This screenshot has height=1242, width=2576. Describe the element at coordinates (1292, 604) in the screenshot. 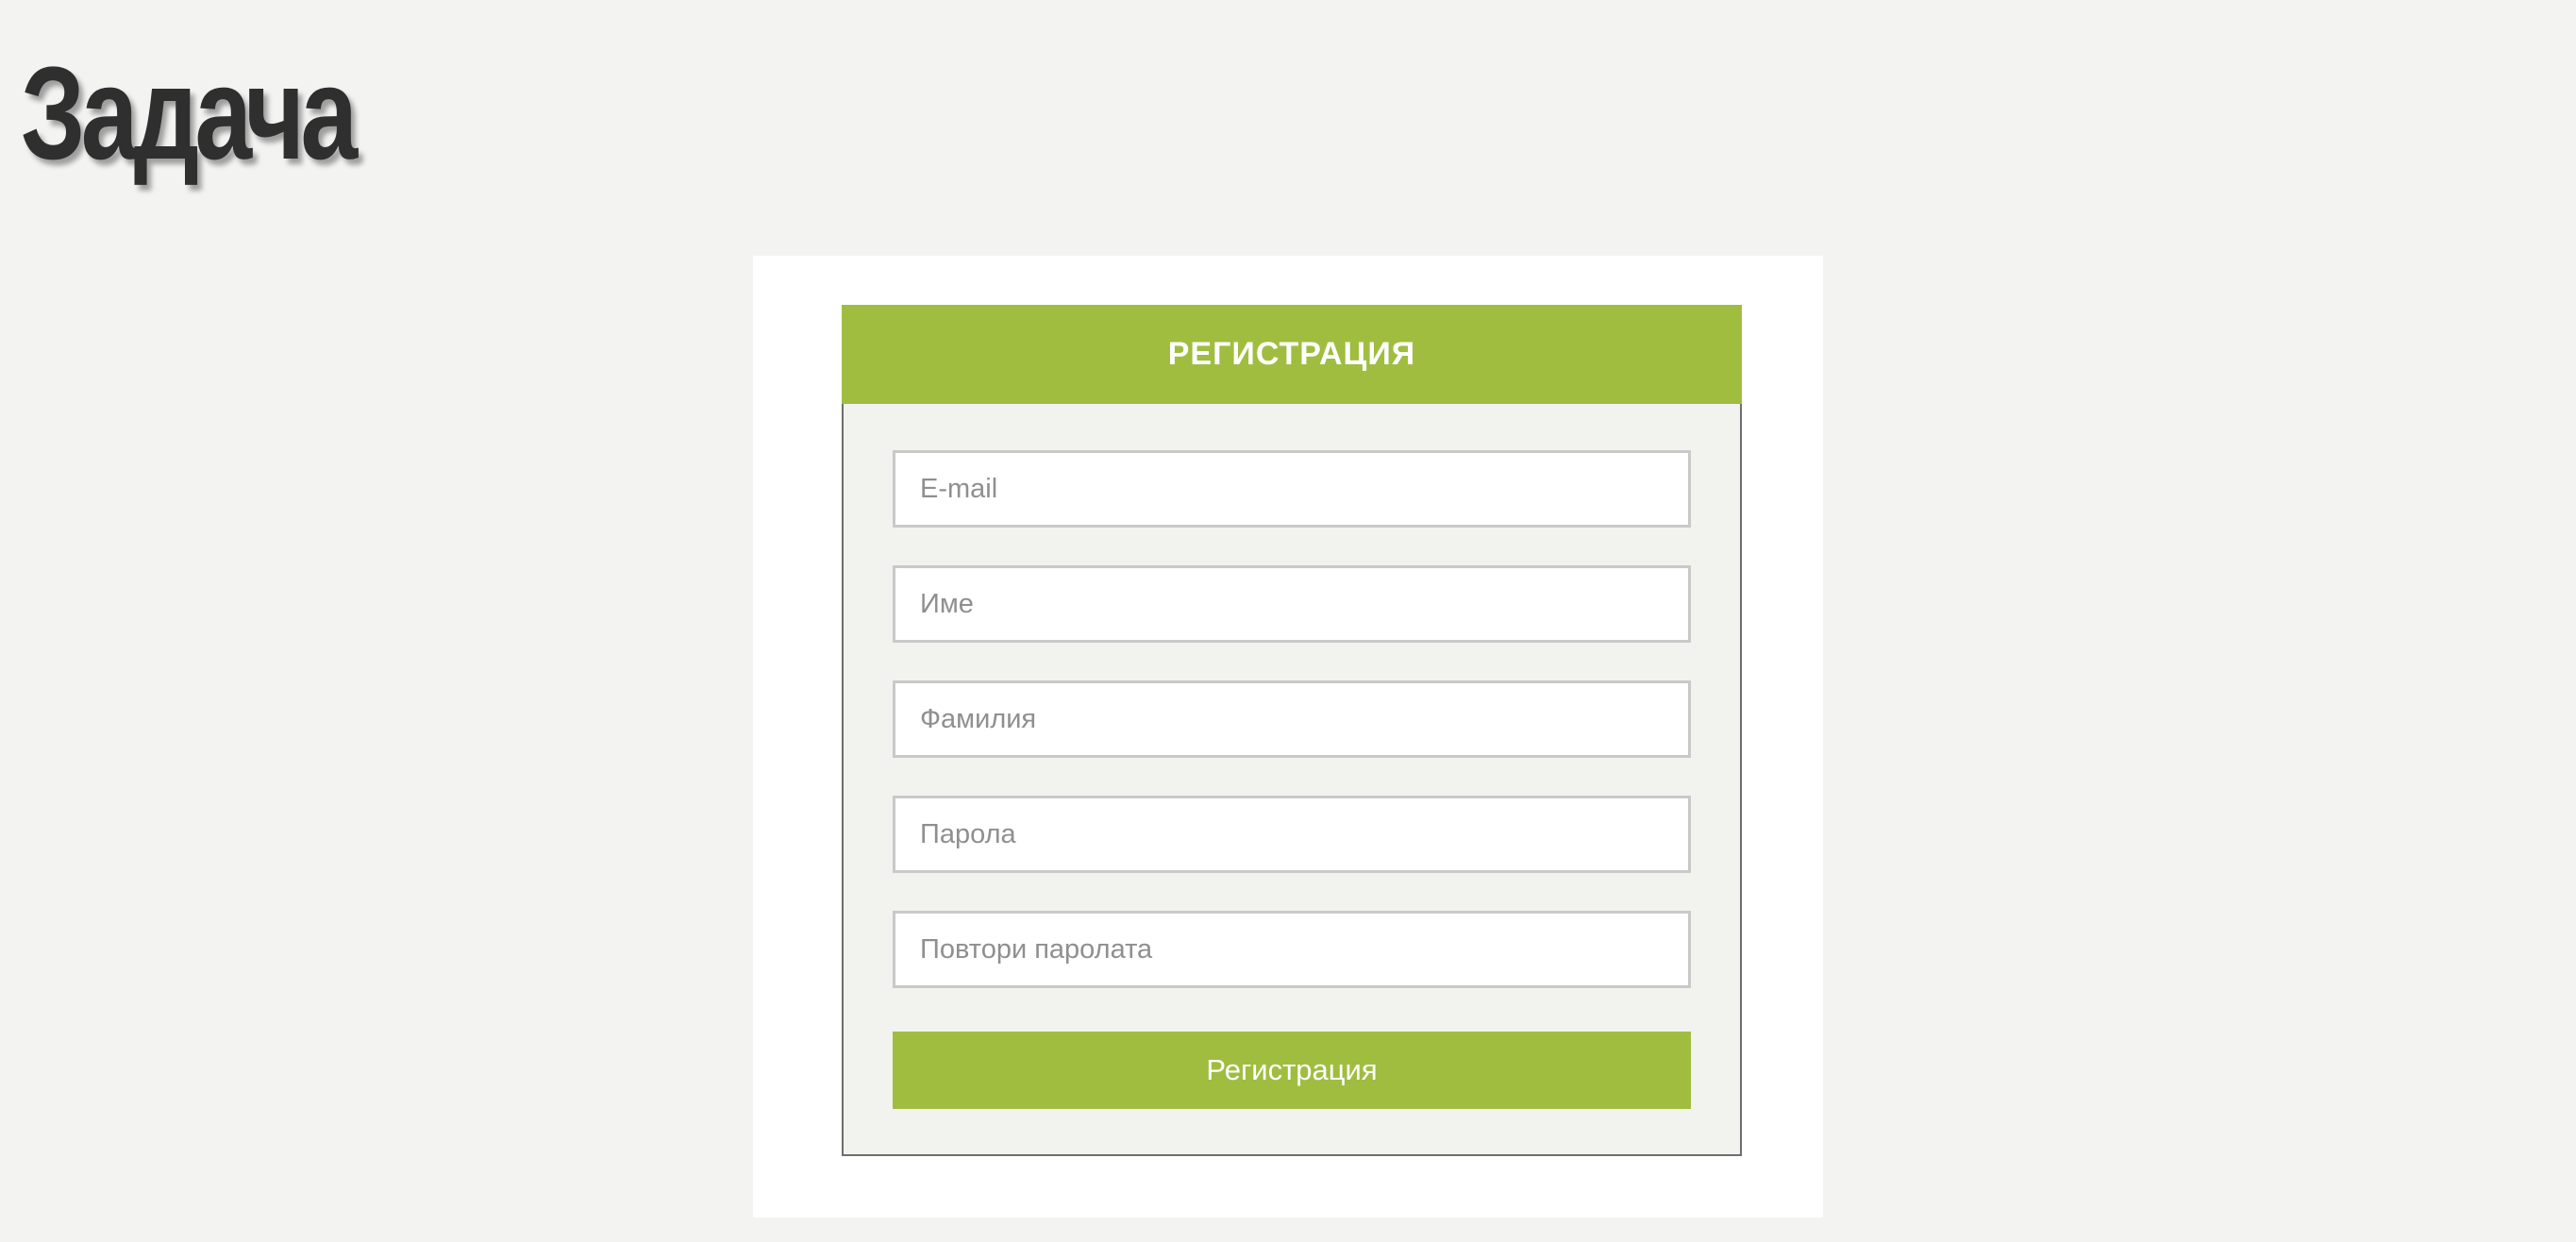

I see `first-name-field` at that location.